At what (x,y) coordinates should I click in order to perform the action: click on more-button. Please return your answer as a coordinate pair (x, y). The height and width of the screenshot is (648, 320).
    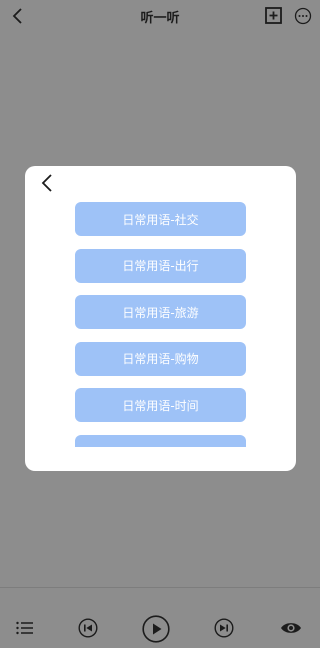
    Looking at the image, I should click on (303, 16).